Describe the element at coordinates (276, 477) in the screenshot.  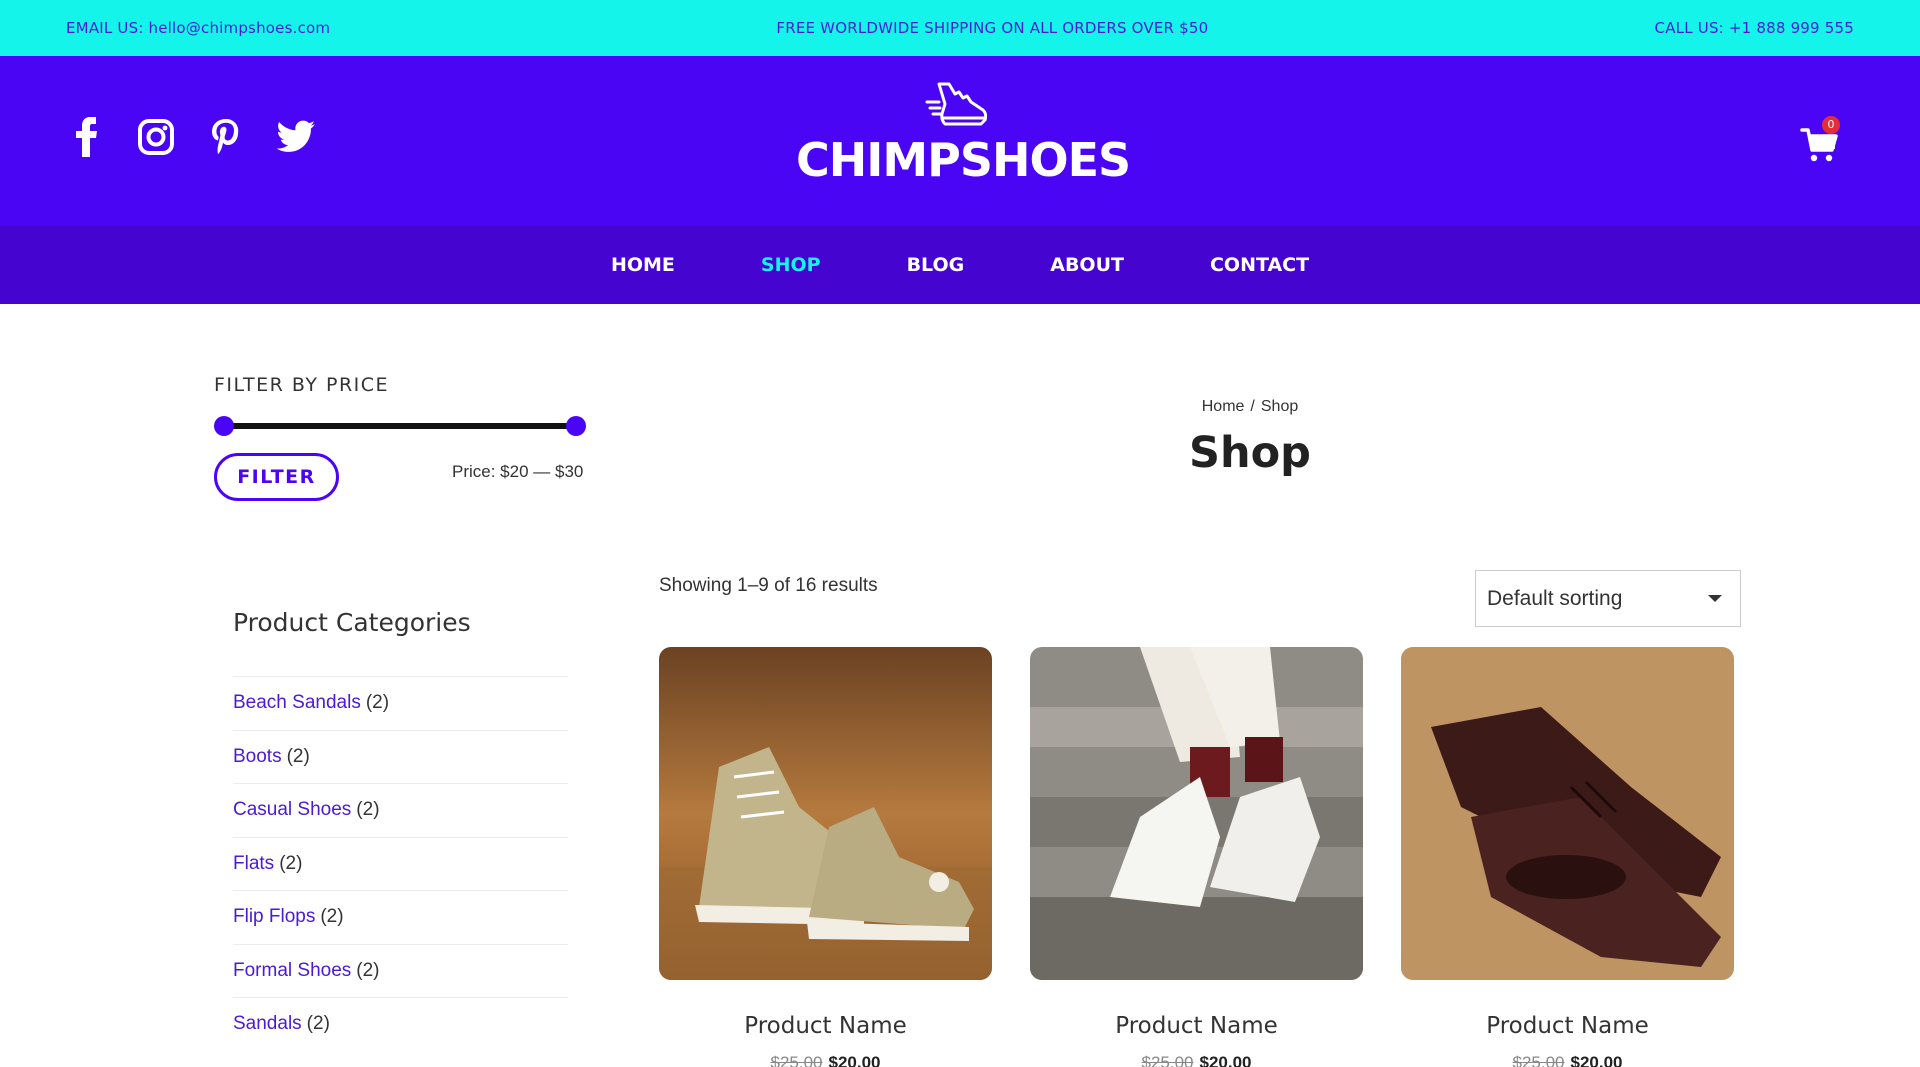
I see `filter-button: FILTER` at that location.